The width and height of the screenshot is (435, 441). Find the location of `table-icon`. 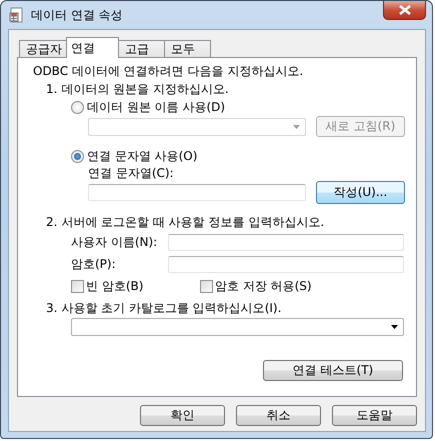

table-icon is located at coordinates (17, 15).